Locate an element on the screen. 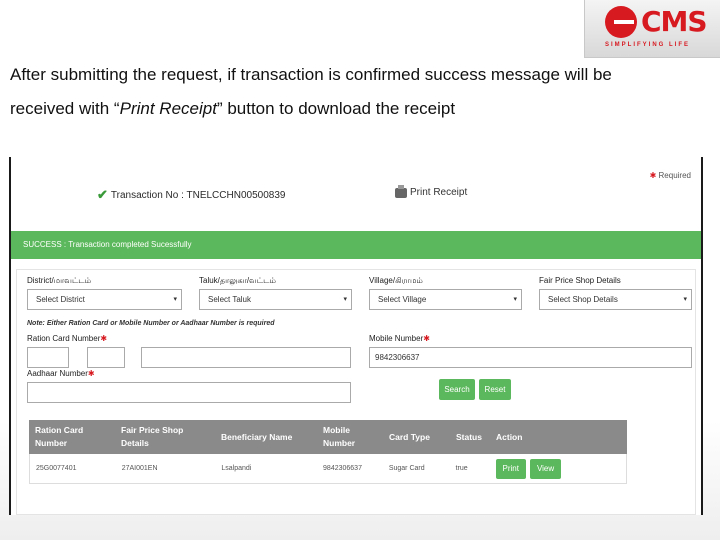 The height and width of the screenshot is (540, 720). shop-select: Select Shop Details ▾ is located at coordinates (615, 299).